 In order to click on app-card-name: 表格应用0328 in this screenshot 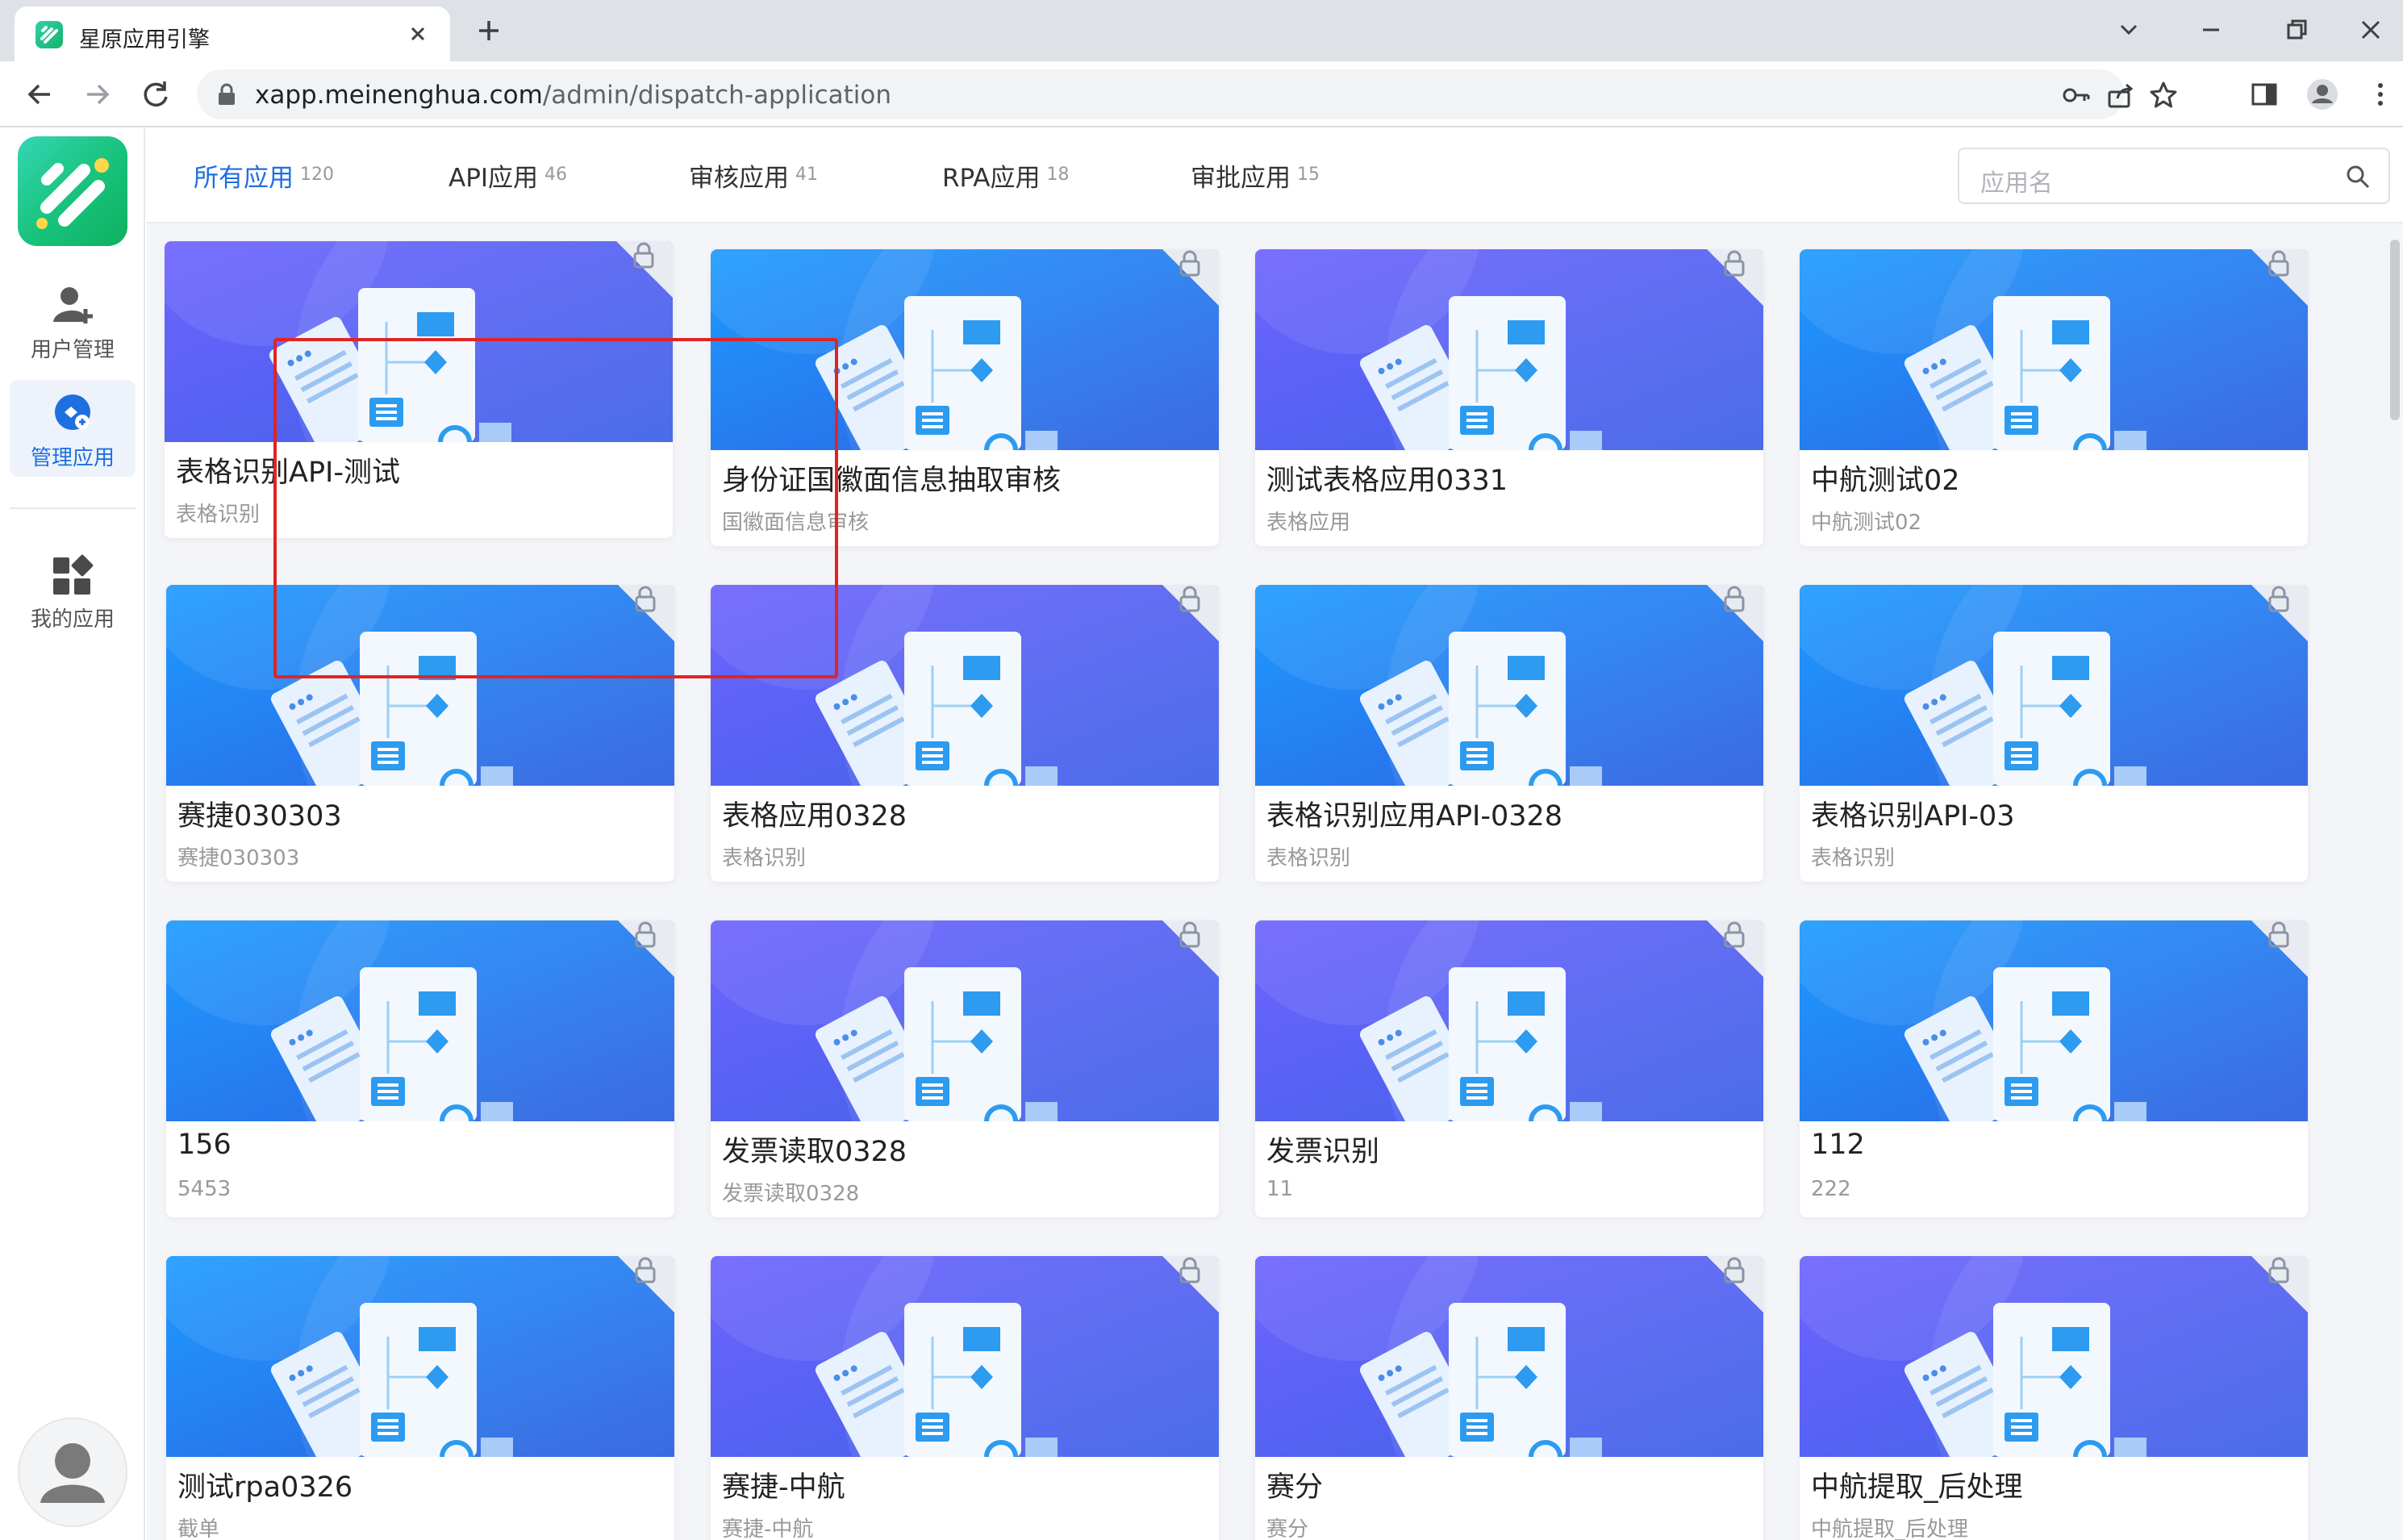, I will do `click(814, 816)`.